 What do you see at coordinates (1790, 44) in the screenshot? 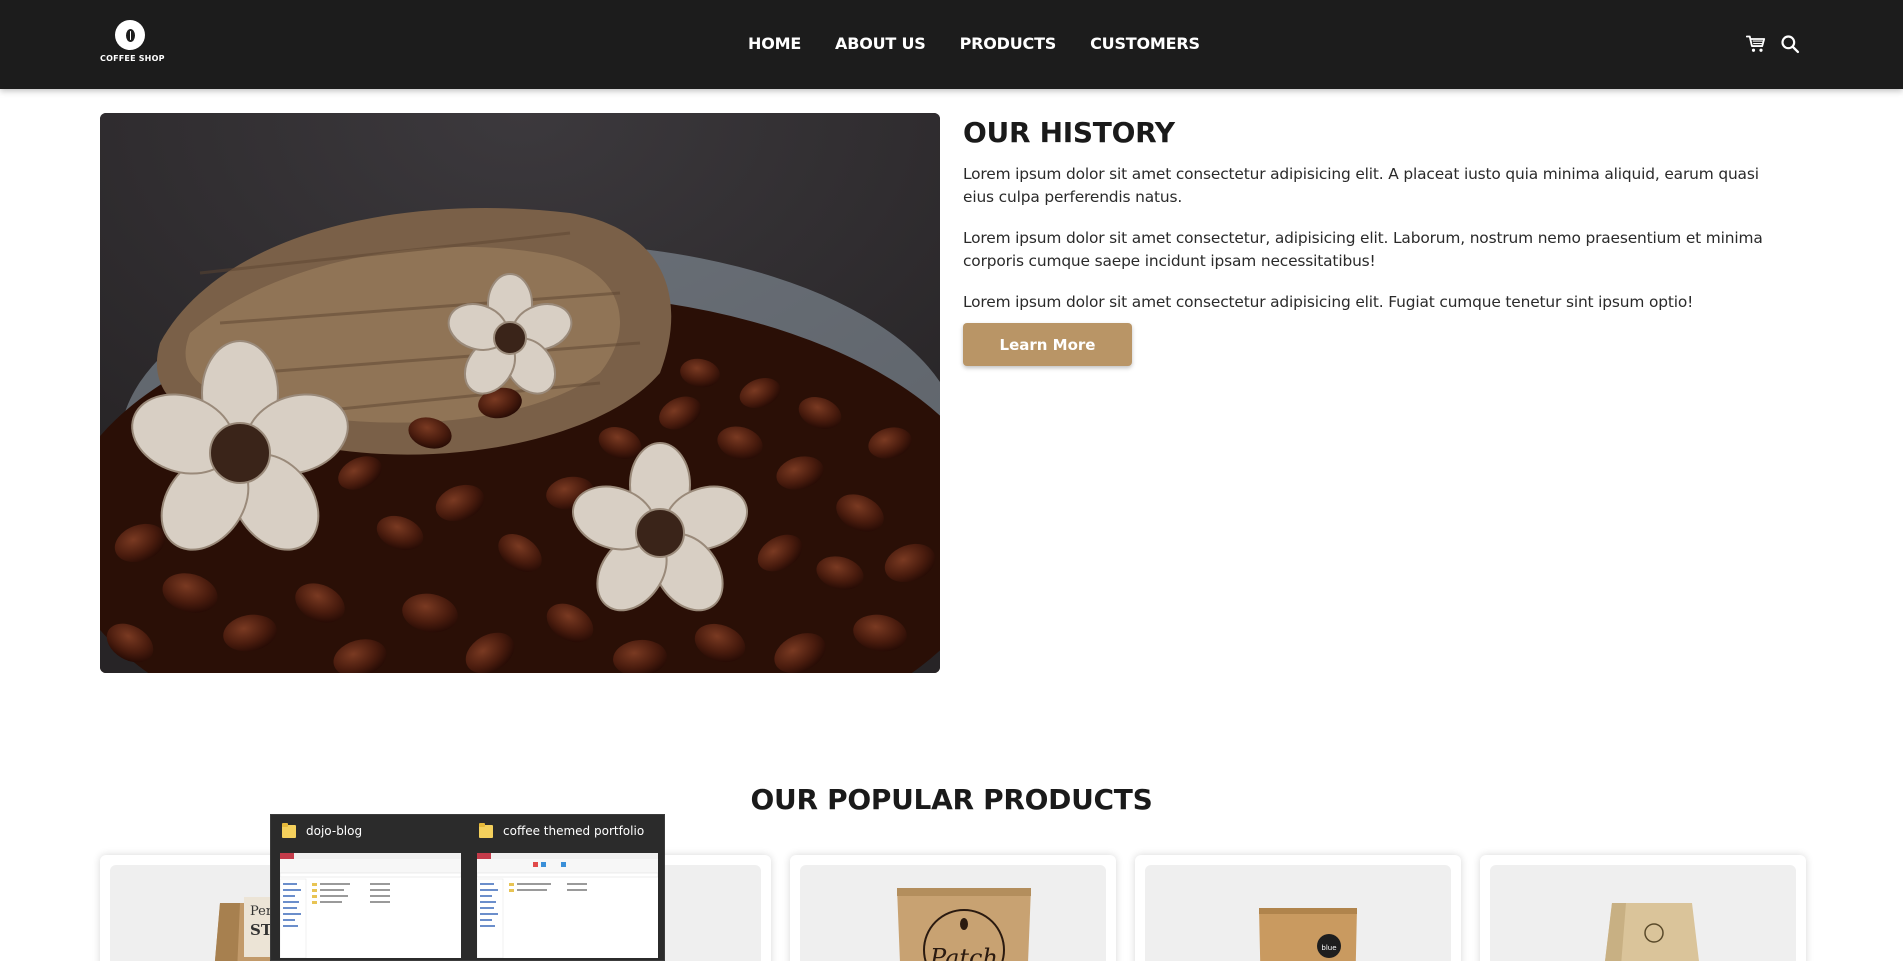
I see `search-icon` at bounding box center [1790, 44].